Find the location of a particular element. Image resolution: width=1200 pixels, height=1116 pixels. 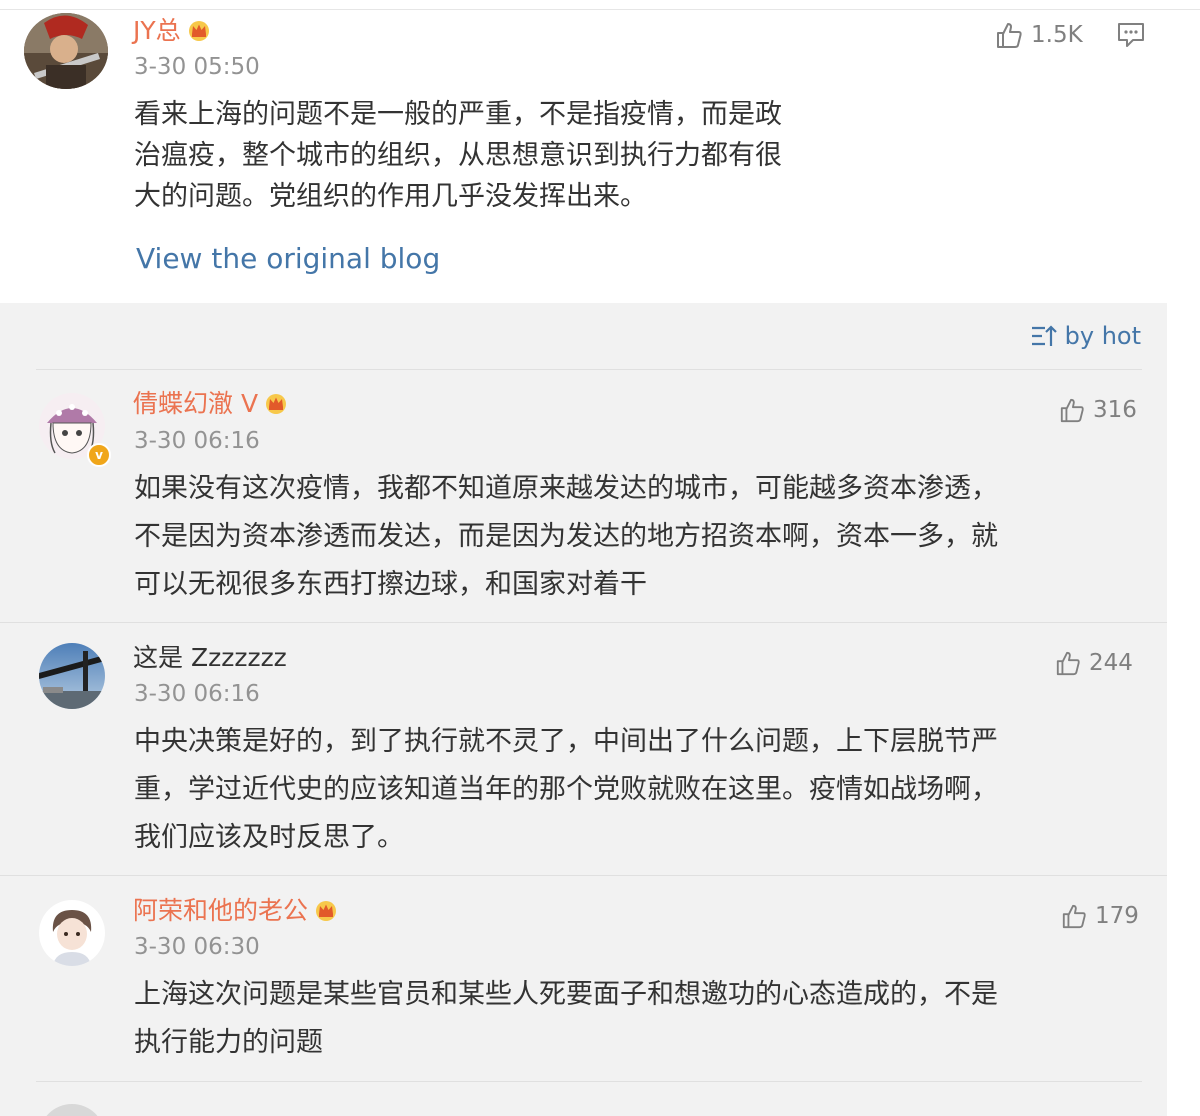

comment-text: 上海这次问题是某些官员和某些人死要面子和想邀功的心态造成的，不是 执行能力的问题 is located at coordinates (639, 1019).